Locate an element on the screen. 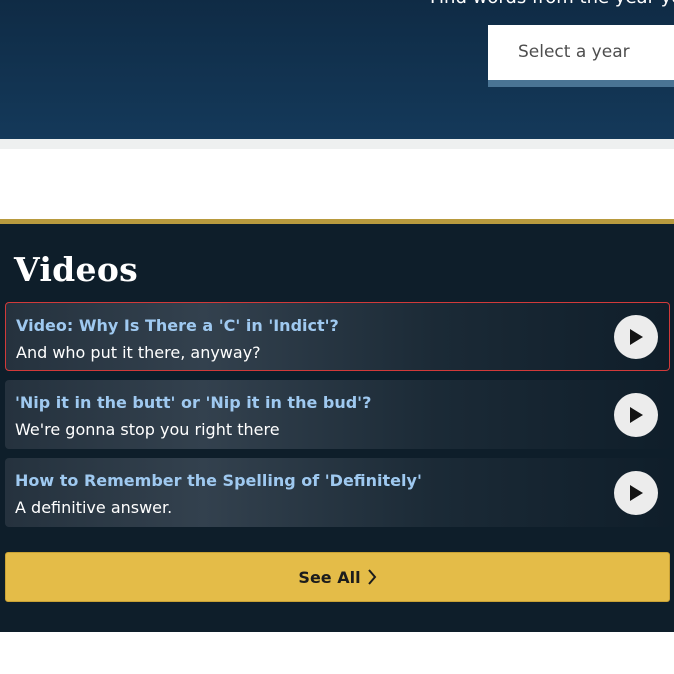 This screenshot has height=674, width=674. chevron-right-icon is located at coordinates (371, 577).